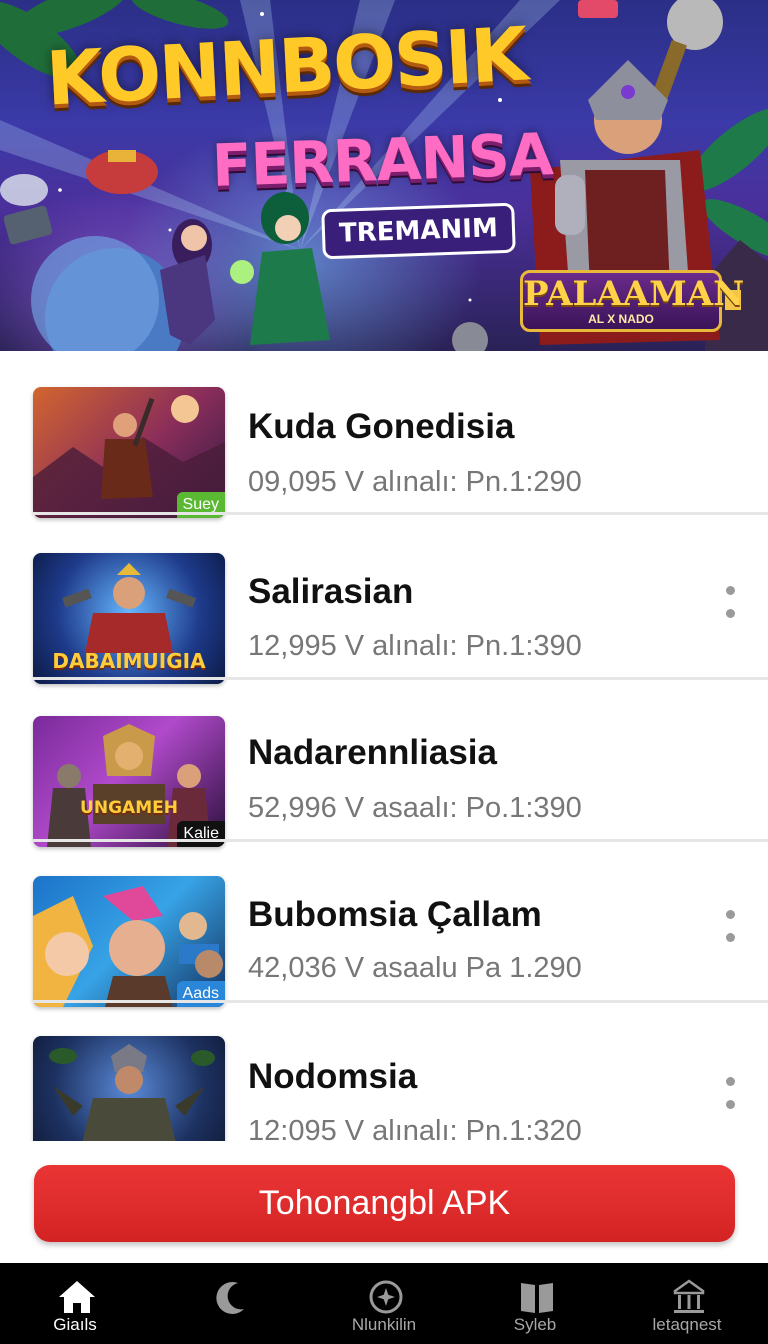  I want to click on banner-subtitle-pill: TREMANIM, so click(418, 231).